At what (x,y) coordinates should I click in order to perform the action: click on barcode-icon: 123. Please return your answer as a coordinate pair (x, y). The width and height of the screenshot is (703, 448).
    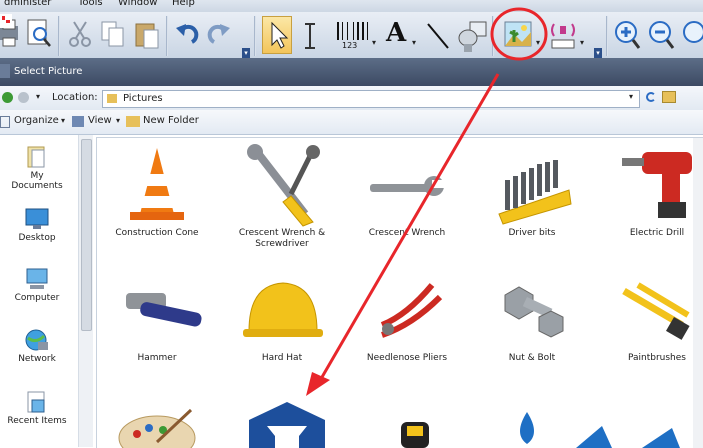
    Looking at the image, I should click on (351, 35).